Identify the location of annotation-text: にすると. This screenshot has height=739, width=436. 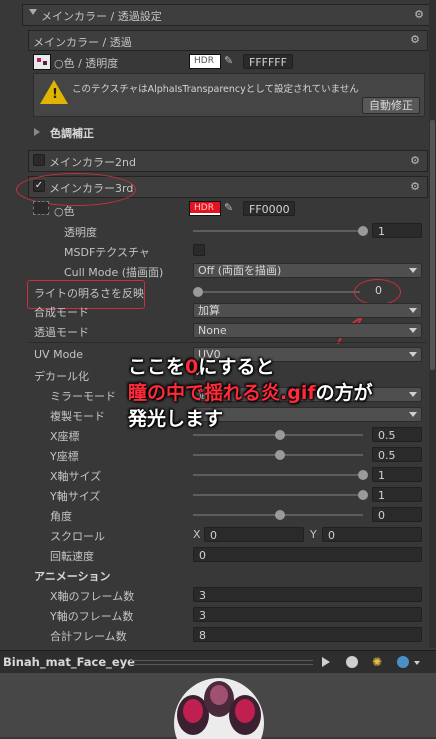
(236, 367).